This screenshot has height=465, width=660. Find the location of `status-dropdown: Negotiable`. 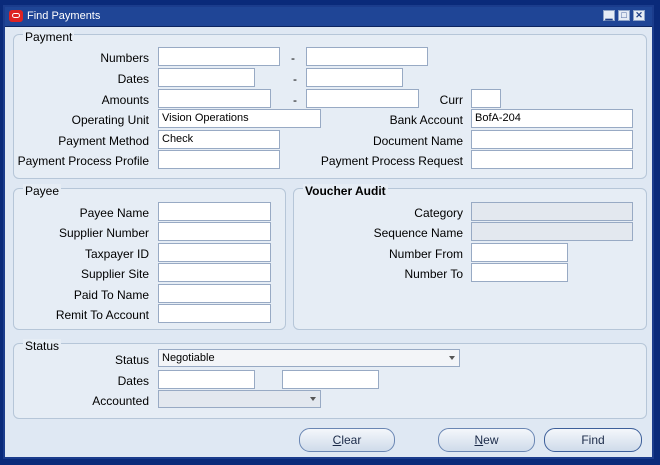

status-dropdown: Negotiable is located at coordinates (309, 358).